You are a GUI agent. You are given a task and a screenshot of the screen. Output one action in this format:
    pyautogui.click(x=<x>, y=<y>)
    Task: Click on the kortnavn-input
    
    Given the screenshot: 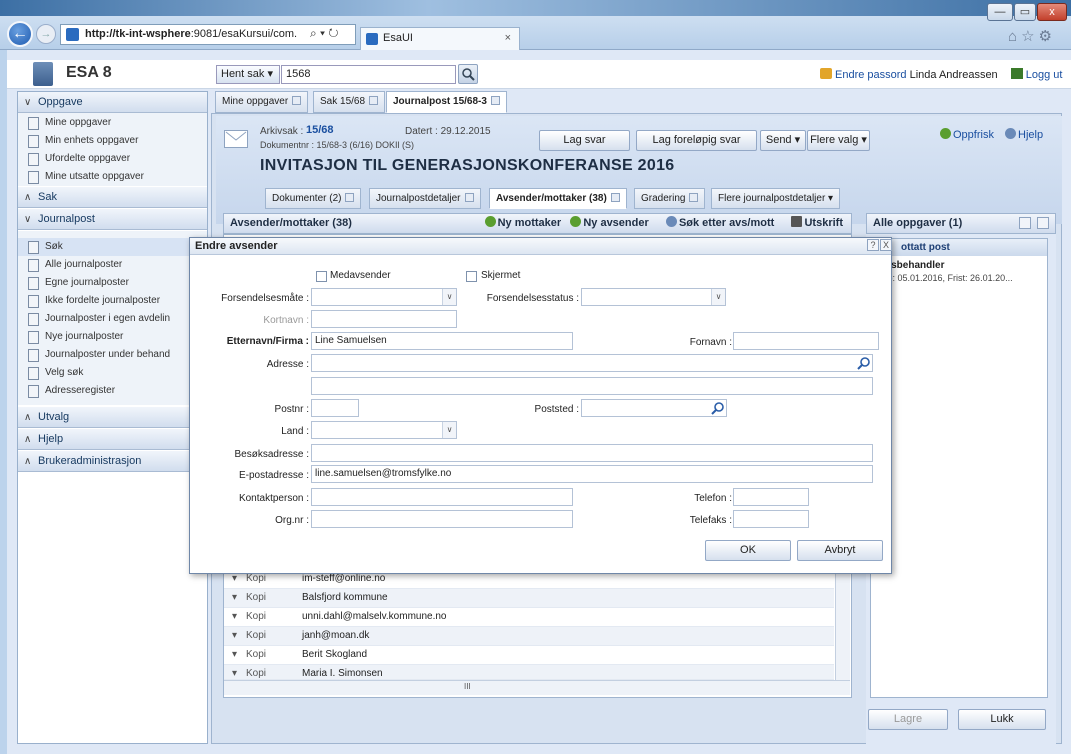 What is the action you would take?
    pyautogui.click(x=384, y=319)
    